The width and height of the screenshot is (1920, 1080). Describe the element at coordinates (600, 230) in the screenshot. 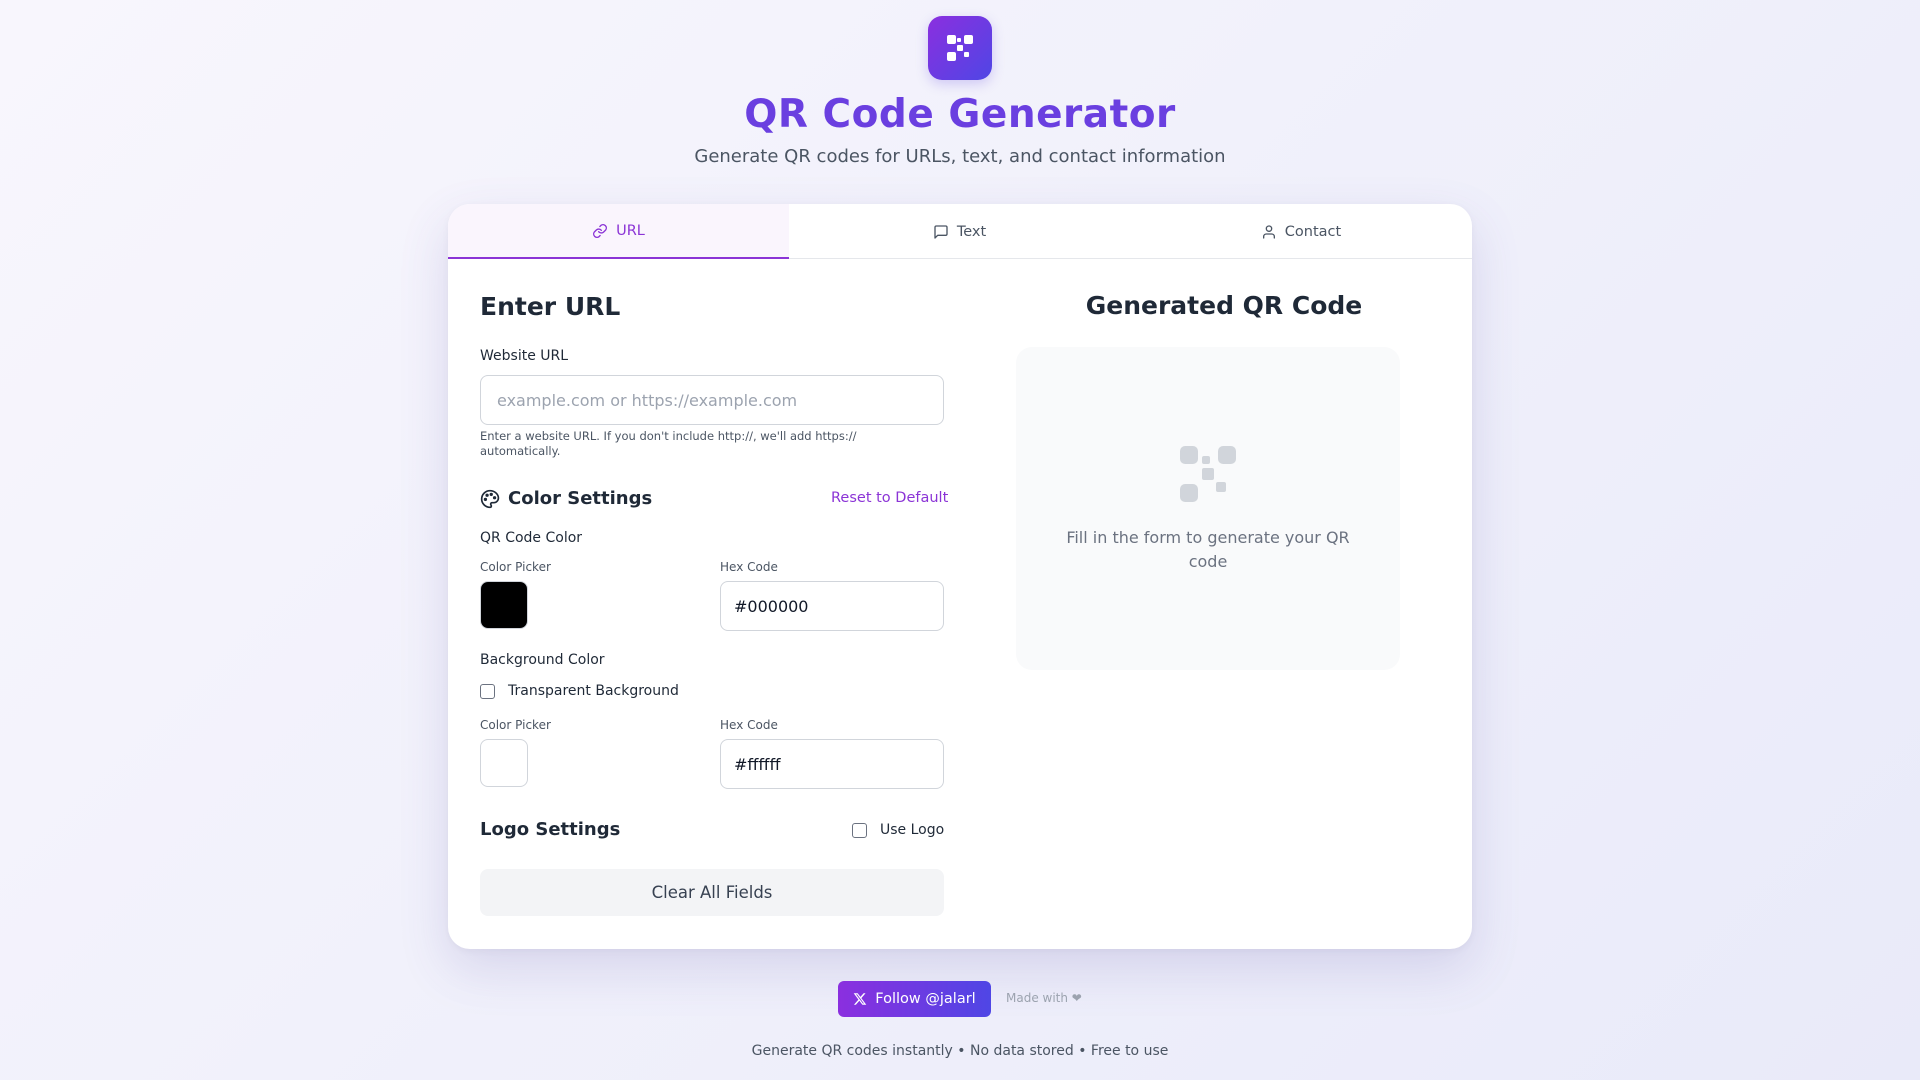

I see `link-icon` at that location.